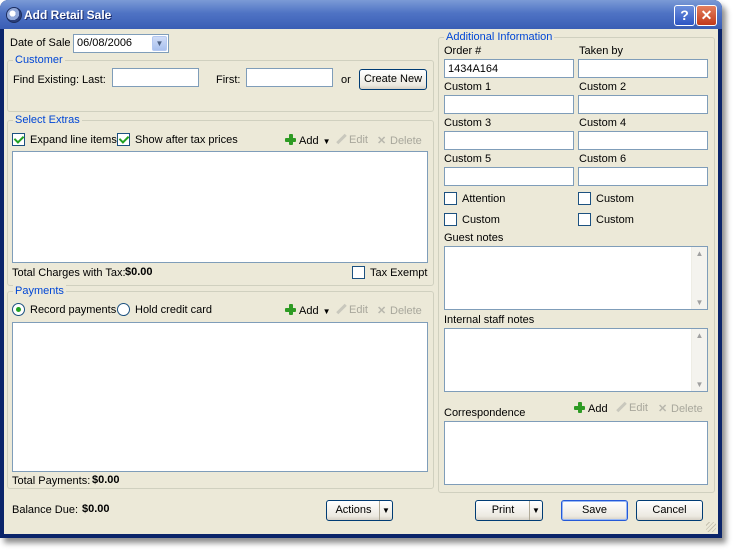  Describe the element at coordinates (45, 510) in the screenshot. I see `balance-due-label: Balance Due:` at that location.